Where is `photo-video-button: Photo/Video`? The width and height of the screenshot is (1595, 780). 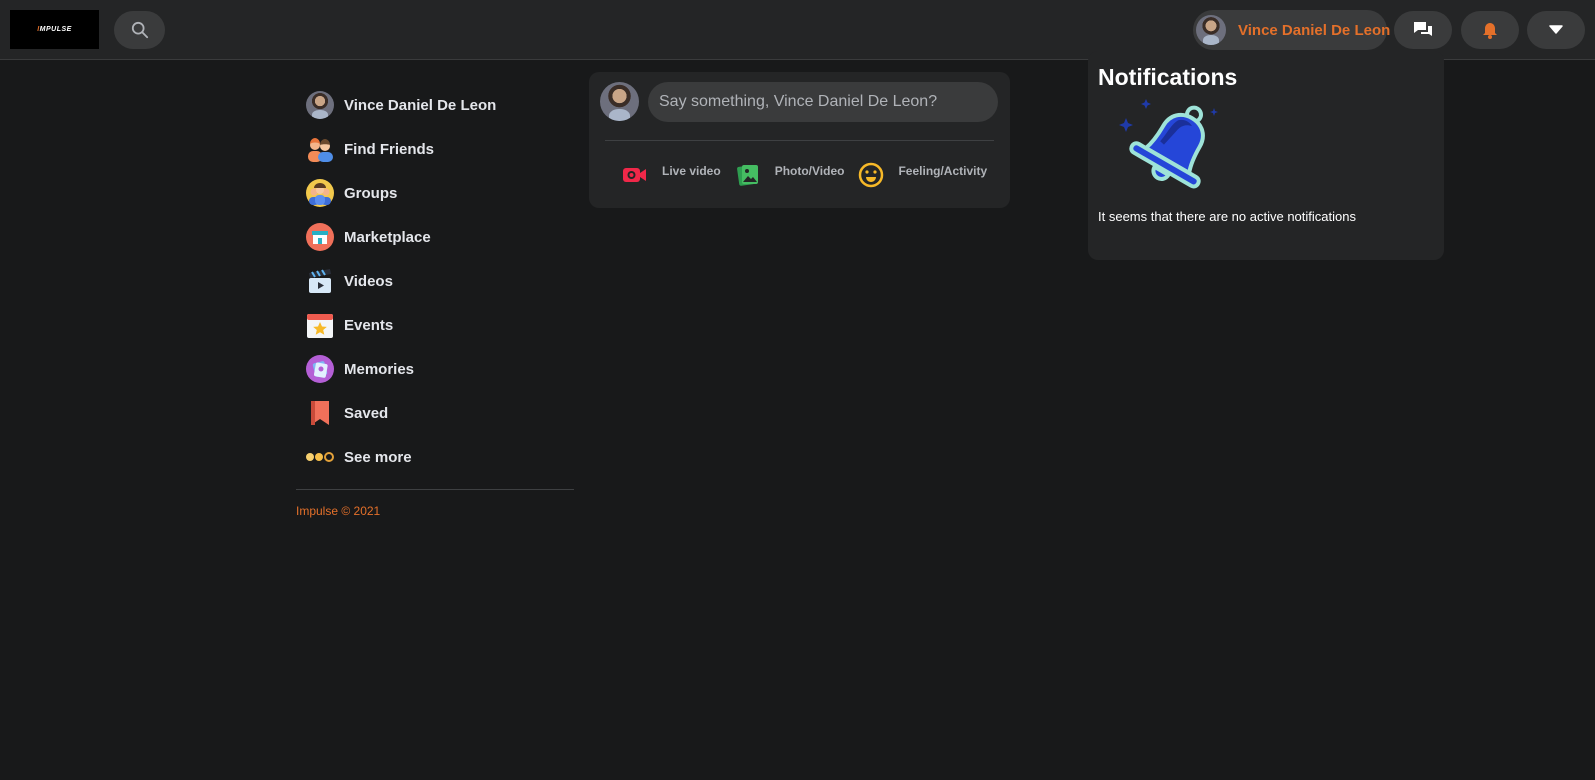
photo-video-button: Photo/Video is located at coordinates (790, 175).